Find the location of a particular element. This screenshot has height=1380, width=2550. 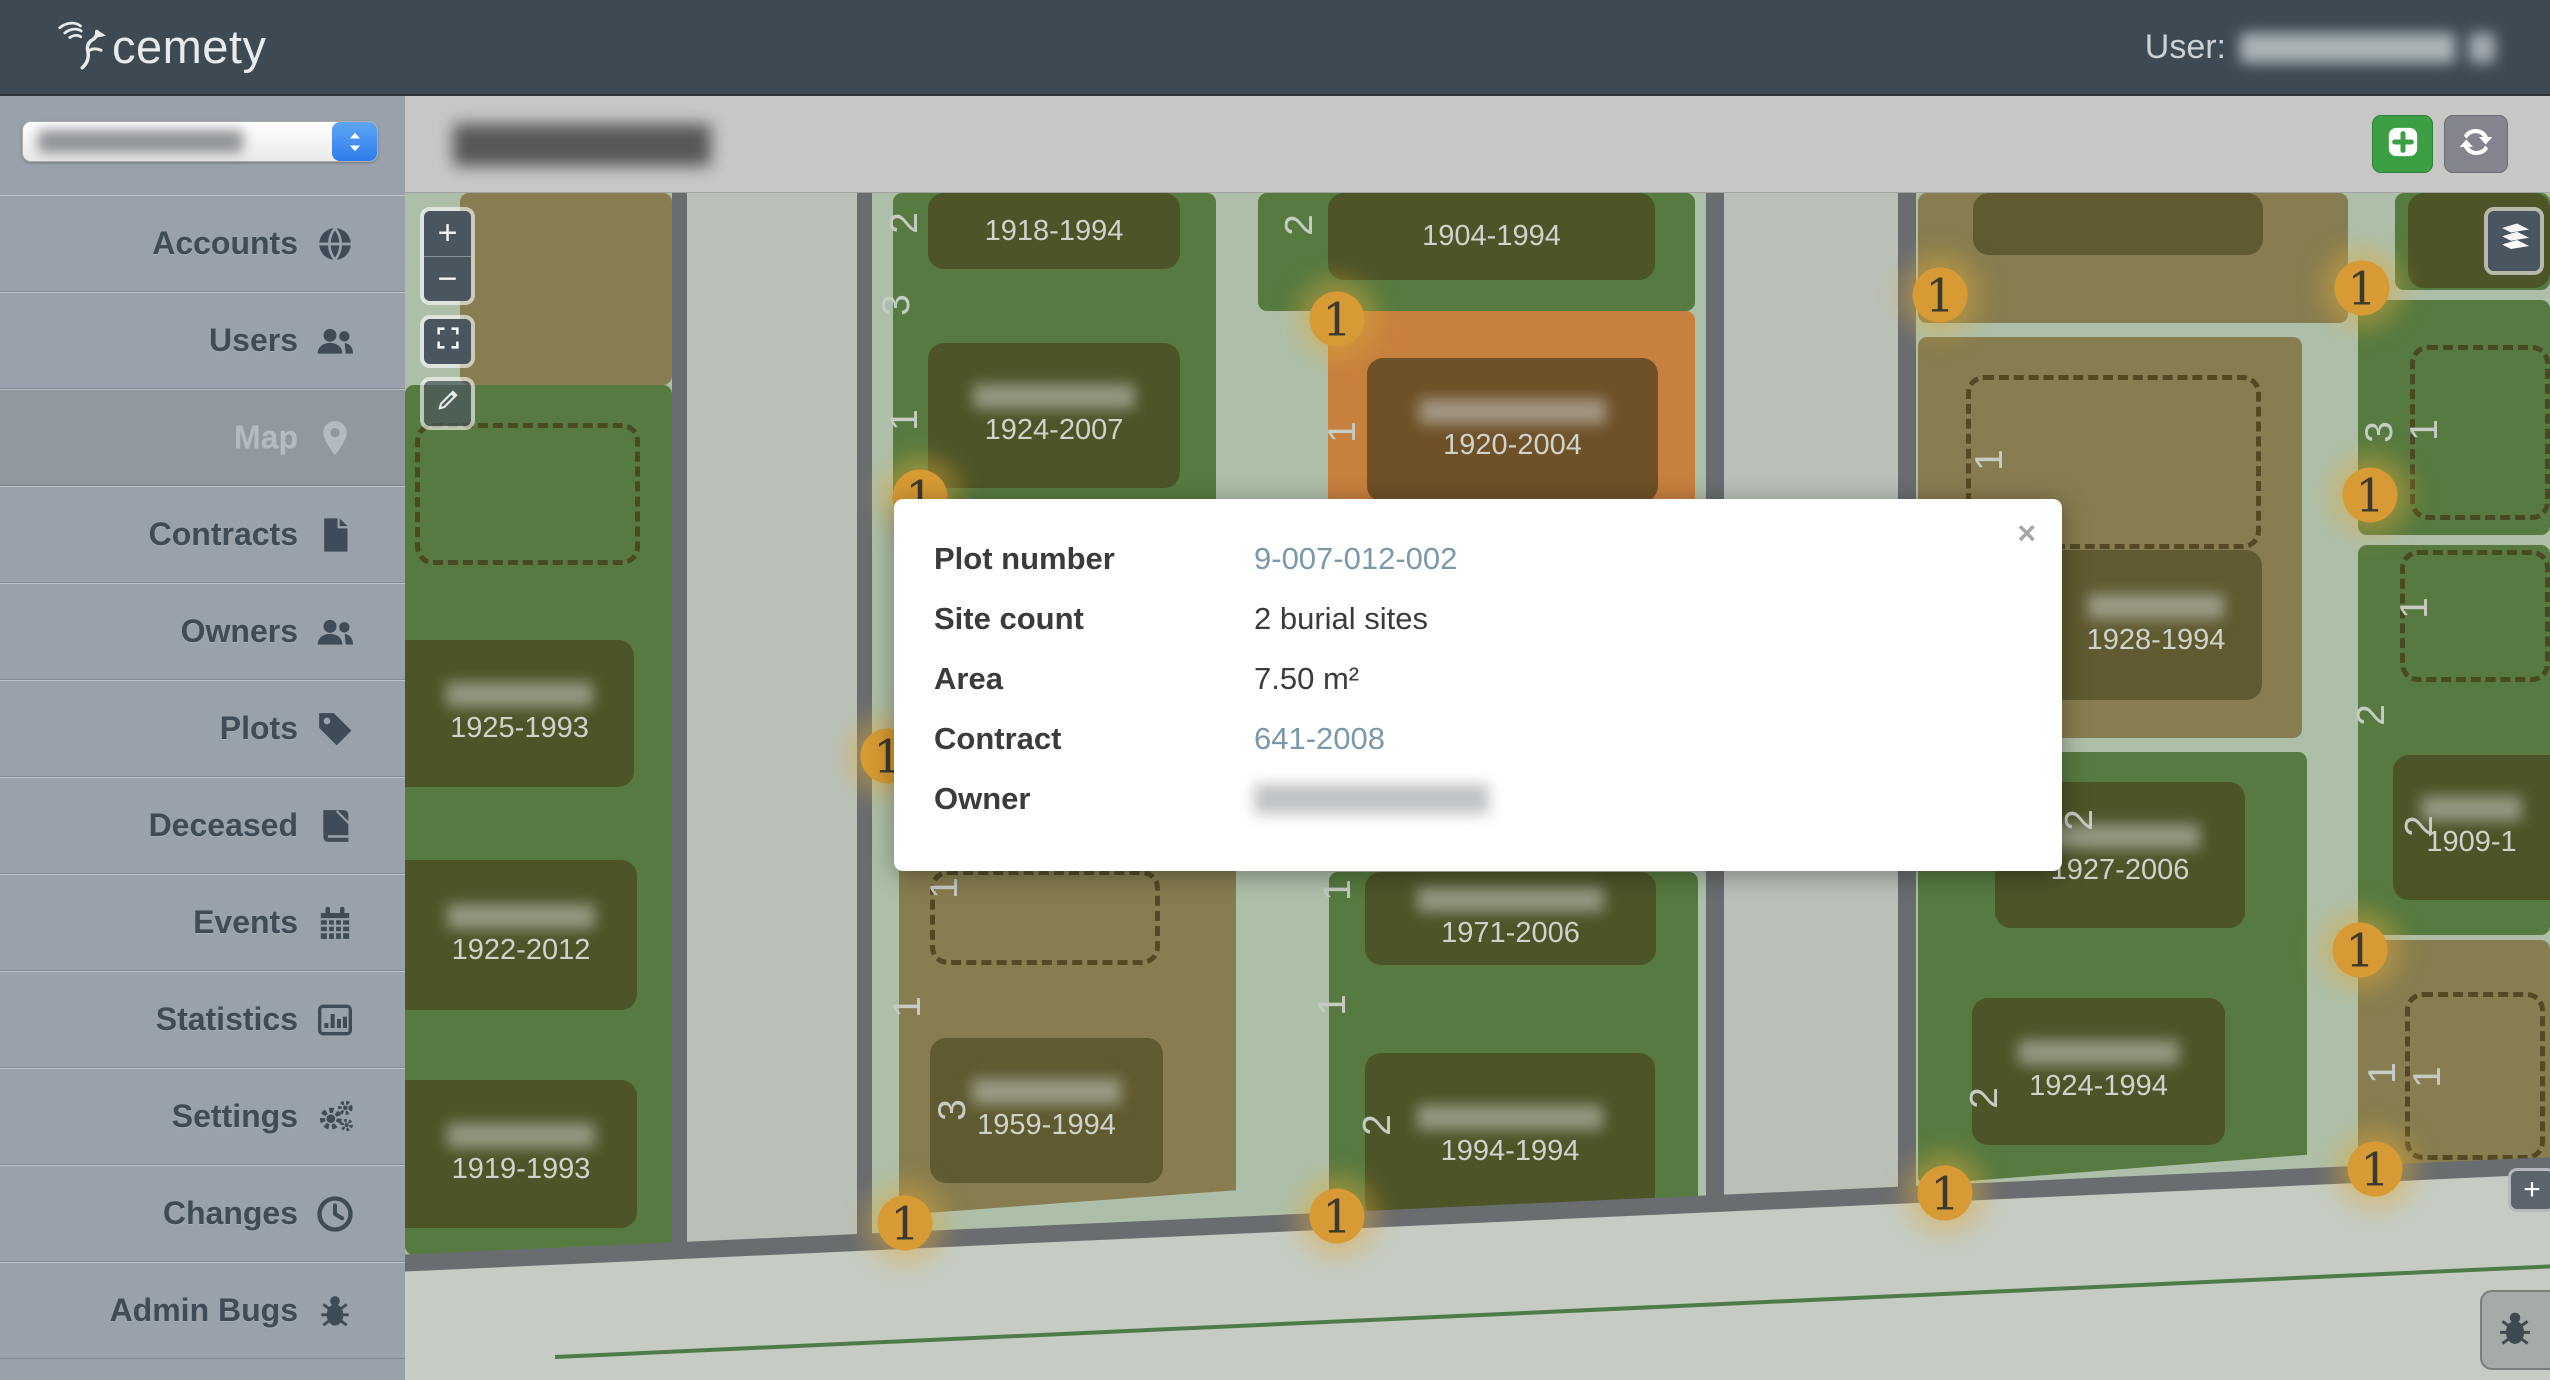

plot-detail-label: Owner is located at coordinates (982, 798).